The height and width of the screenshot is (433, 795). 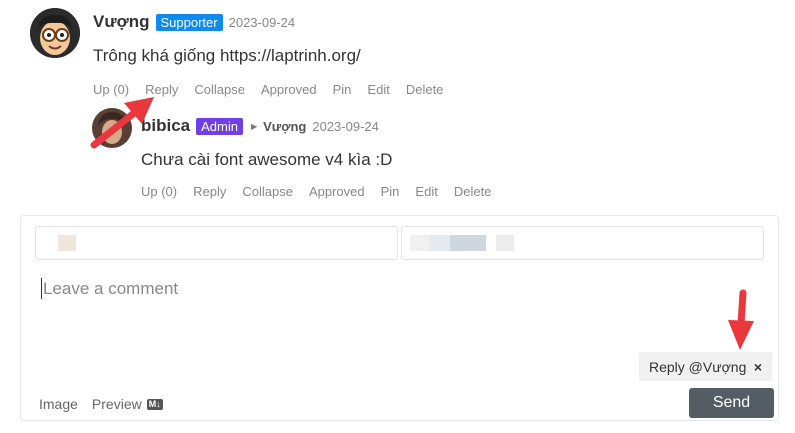 What do you see at coordinates (582, 243) in the screenshot?
I see `email-field` at bounding box center [582, 243].